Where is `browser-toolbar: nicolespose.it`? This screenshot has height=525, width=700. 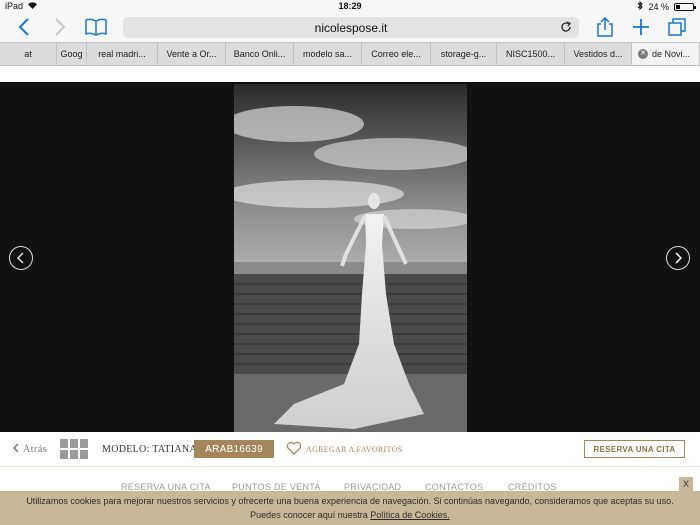
browser-toolbar: nicolespose.it is located at coordinates (350, 27).